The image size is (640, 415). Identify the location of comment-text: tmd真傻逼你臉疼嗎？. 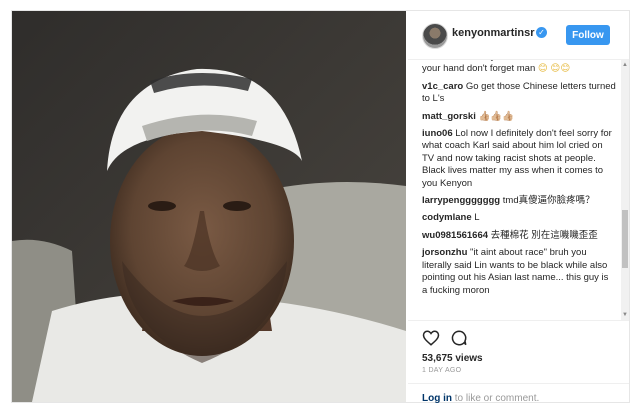
(547, 201).